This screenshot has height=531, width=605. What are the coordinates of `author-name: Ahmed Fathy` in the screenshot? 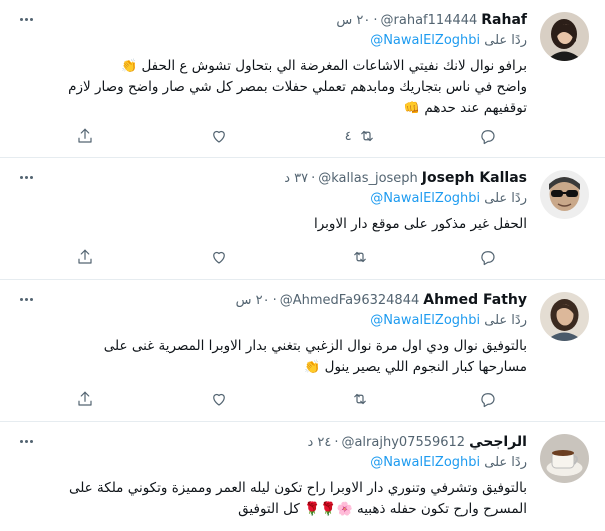 It's located at (475, 300).